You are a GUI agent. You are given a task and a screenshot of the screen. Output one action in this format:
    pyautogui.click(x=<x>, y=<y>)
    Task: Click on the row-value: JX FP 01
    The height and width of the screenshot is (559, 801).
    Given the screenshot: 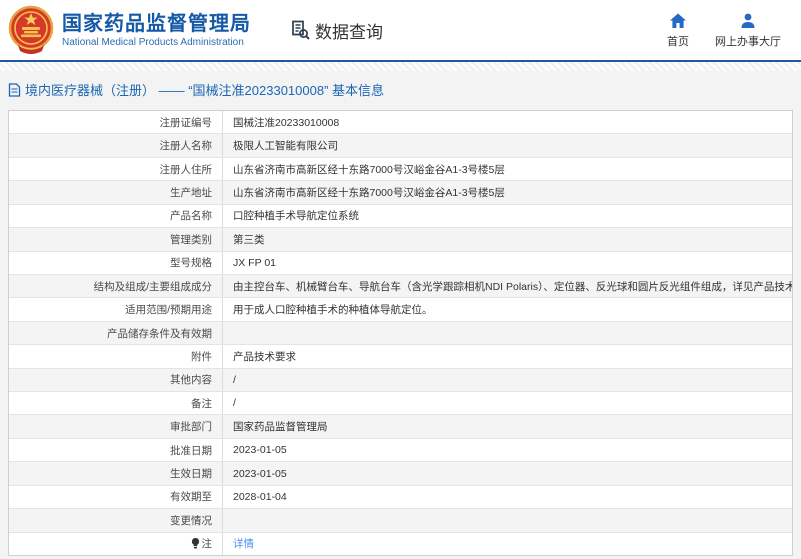 What is the action you would take?
    pyautogui.click(x=254, y=262)
    